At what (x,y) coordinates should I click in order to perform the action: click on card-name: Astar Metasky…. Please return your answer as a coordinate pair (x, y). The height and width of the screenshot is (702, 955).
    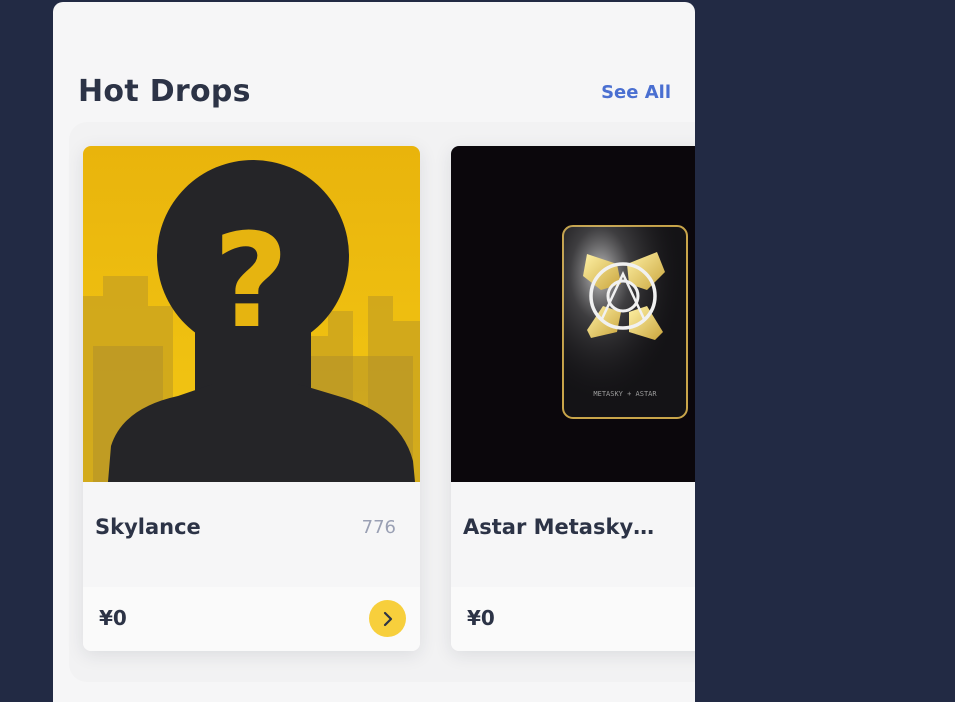
    Looking at the image, I should click on (559, 527).